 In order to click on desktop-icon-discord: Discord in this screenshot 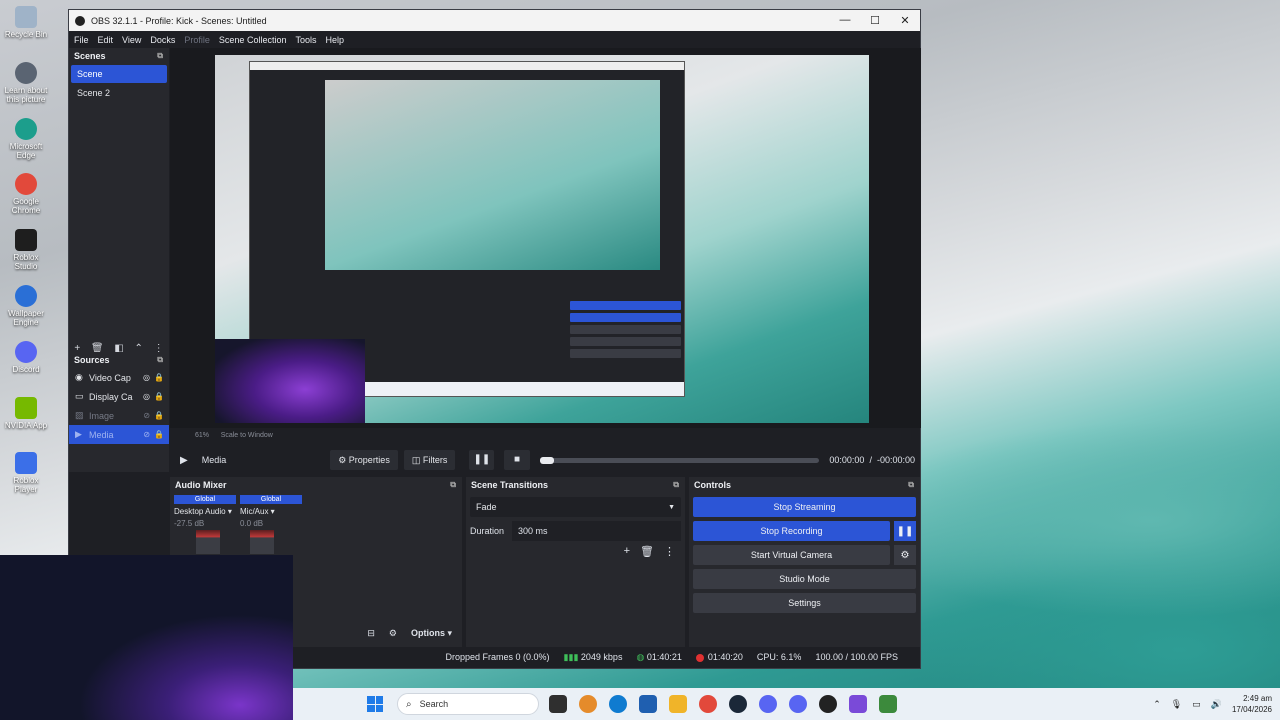, I will do `click(26, 357)`.